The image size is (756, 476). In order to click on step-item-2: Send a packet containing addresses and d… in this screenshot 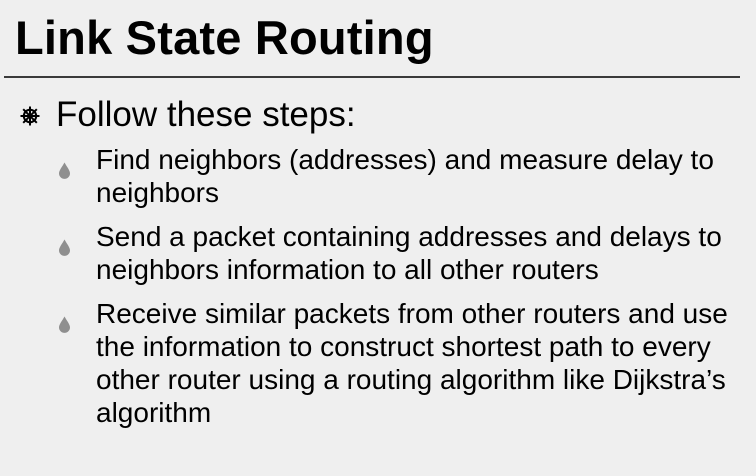, I will do `click(403, 253)`.